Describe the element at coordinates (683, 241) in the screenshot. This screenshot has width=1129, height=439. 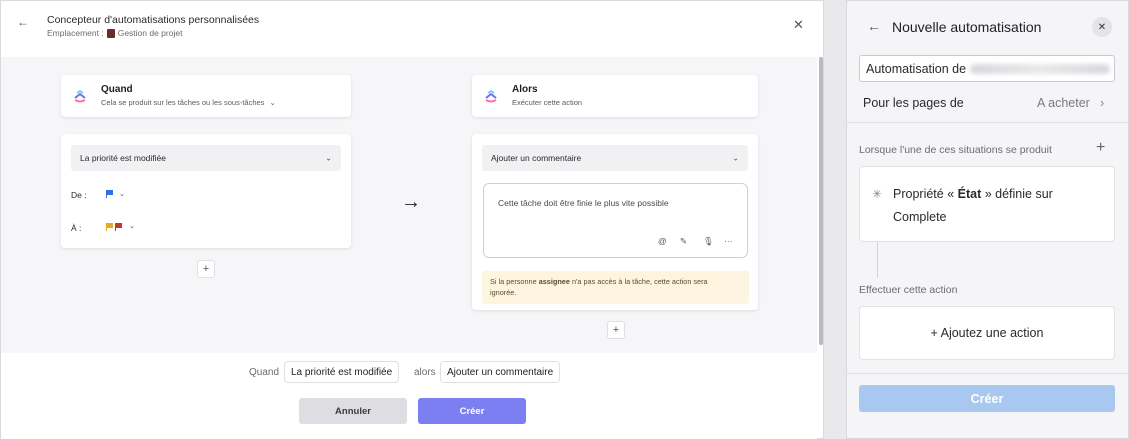
I see `ai-icon: ✎` at that location.